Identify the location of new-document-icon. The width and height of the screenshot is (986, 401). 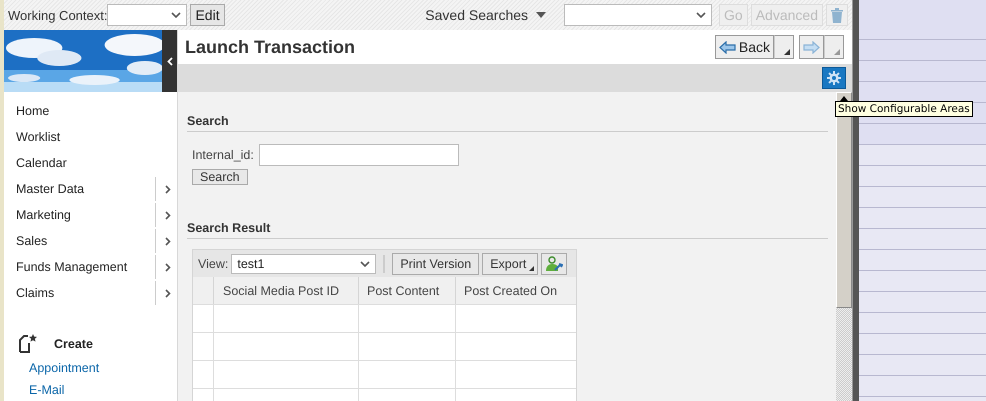
(28, 343).